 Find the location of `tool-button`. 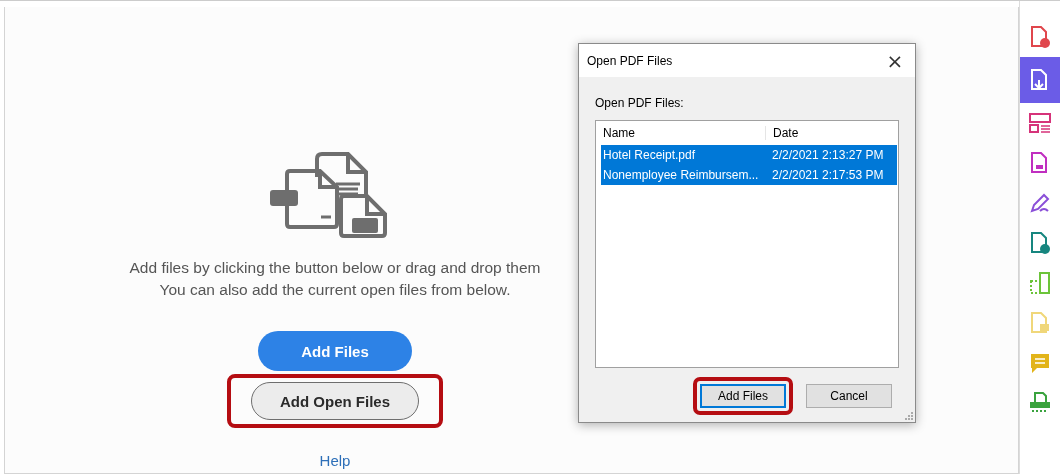

tool-button is located at coordinates (1040, 80).